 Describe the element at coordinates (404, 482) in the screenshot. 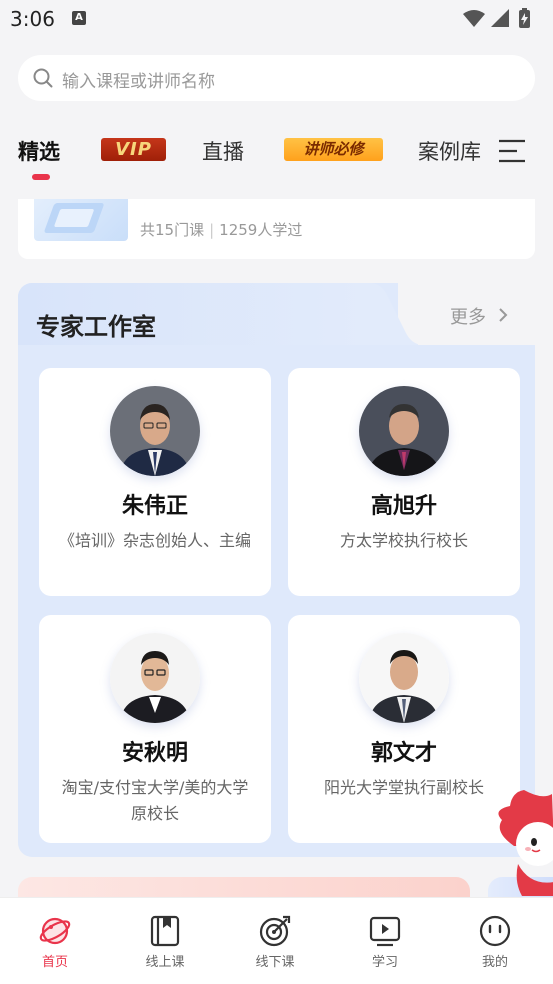

I see `expert-card: 高旭升 方太学校执行校长` at that location.